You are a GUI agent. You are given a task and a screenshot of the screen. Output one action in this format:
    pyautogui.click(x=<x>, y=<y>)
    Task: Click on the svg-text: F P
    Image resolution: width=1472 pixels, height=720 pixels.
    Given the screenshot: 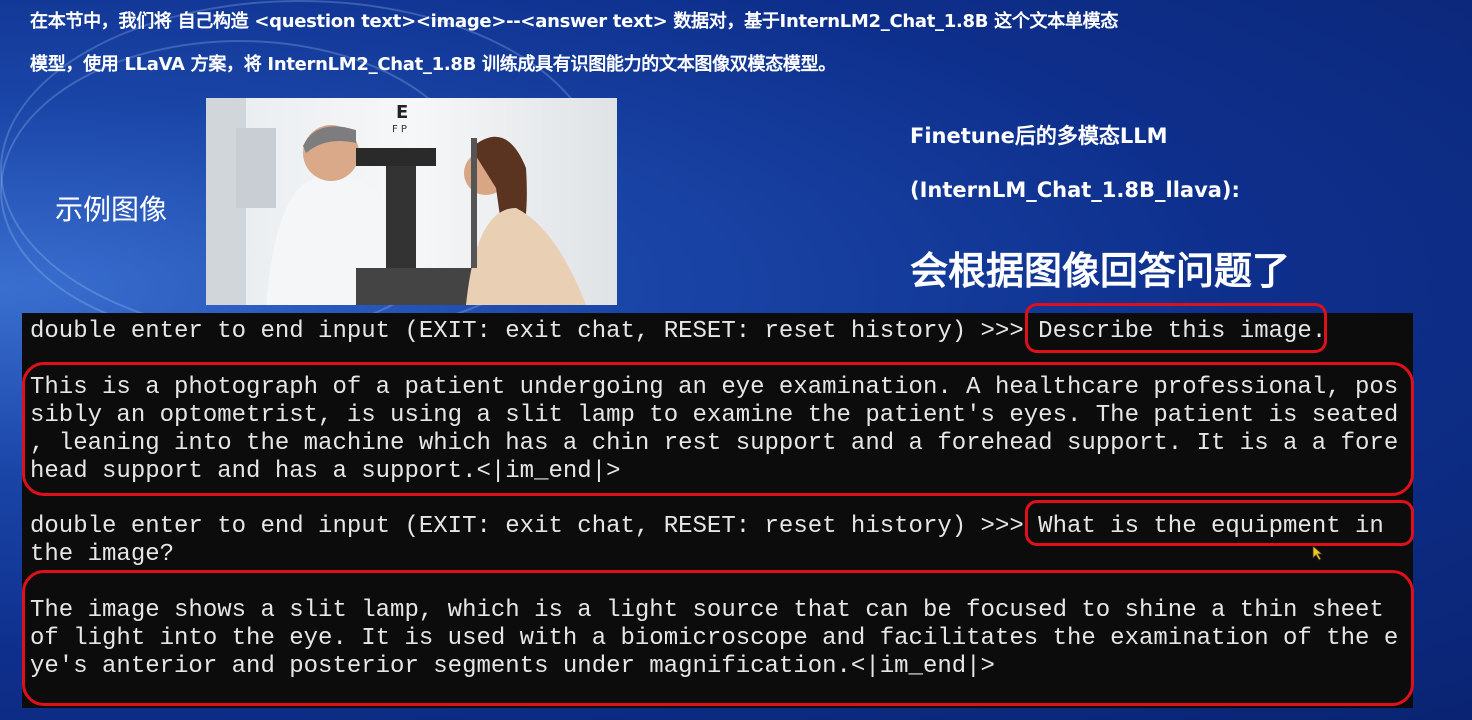 What is the action you would take?
    pyautogui.click(x=399, y=129)
    